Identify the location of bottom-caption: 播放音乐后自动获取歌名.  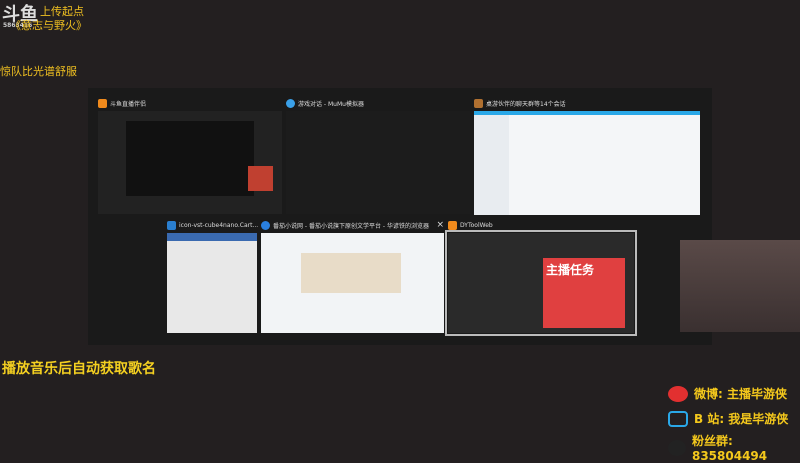
(79, 369).